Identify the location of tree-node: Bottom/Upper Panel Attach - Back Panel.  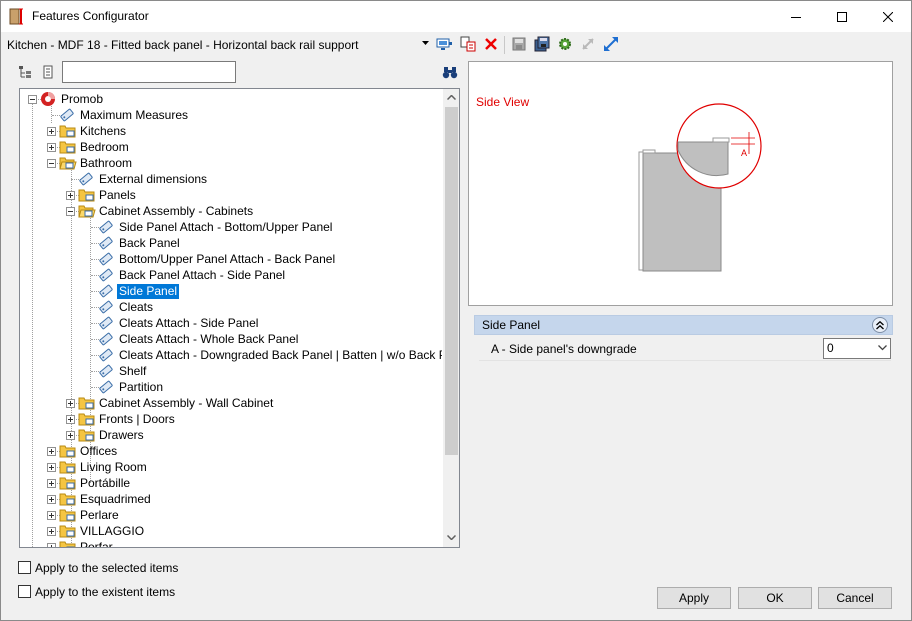
(217, 259).